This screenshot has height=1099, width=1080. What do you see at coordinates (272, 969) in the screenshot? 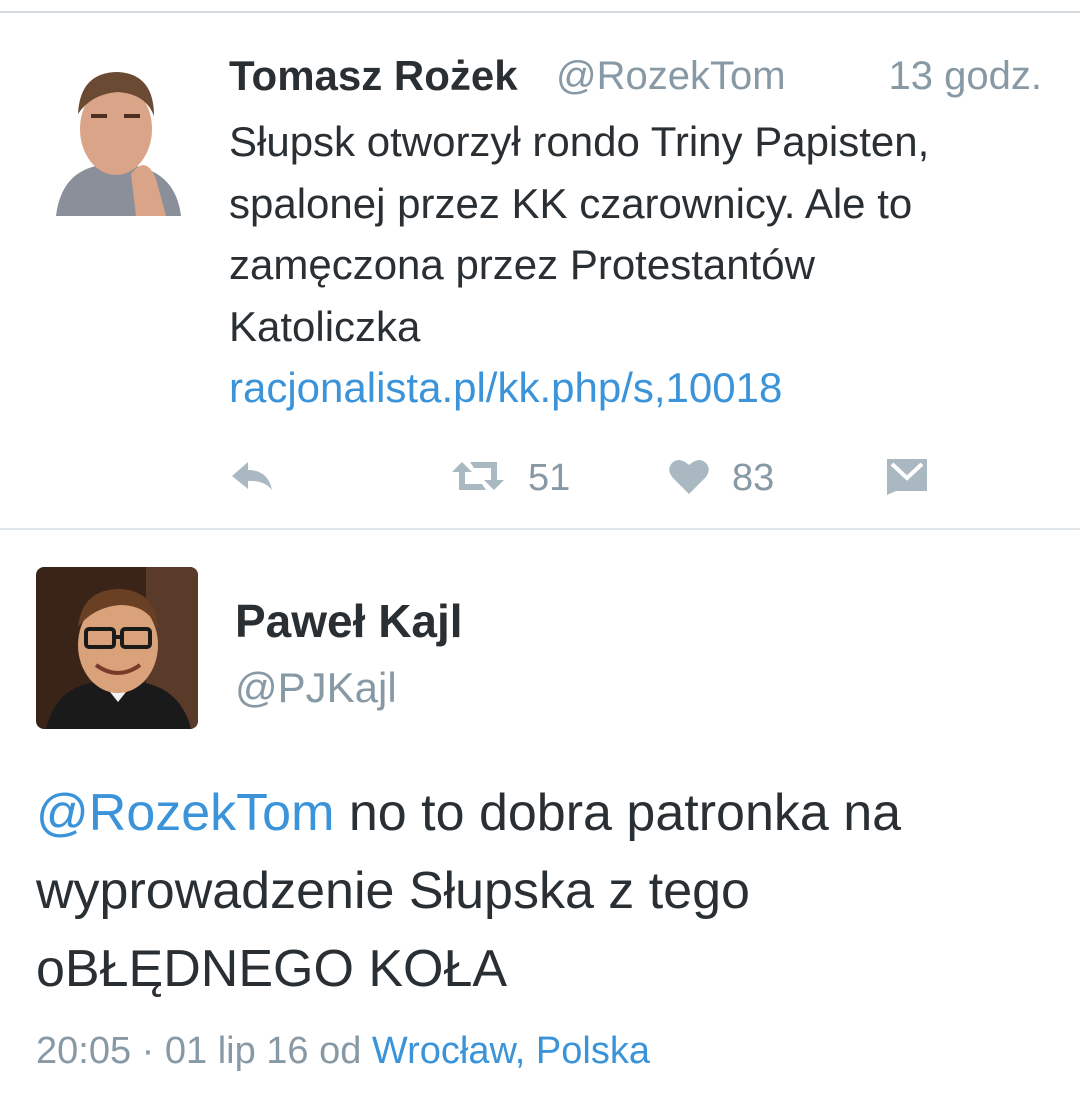
I see `tweet-text-line: oBŁĘDNEGO KOŁA` at bounding box center [272, 969].